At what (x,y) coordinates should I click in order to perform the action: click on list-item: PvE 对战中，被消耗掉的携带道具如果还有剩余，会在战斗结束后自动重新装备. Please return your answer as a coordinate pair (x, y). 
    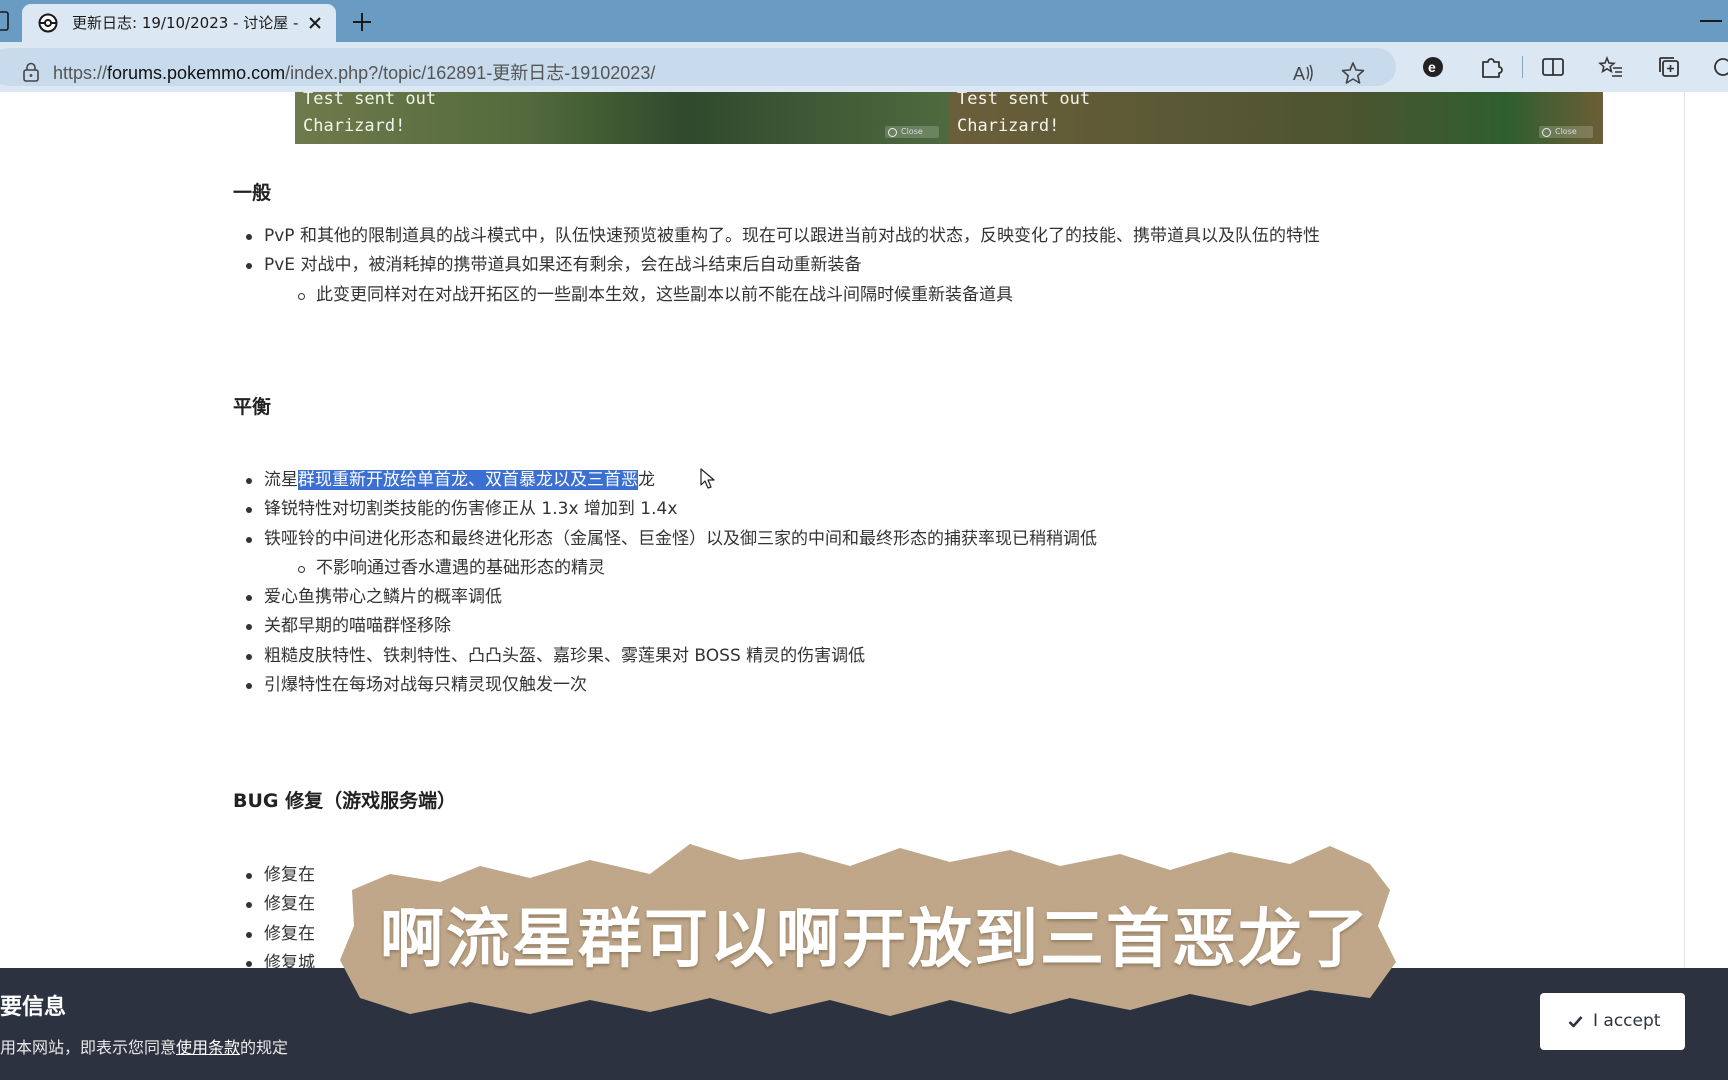
    Looking at the image, I should click on (783, 265).